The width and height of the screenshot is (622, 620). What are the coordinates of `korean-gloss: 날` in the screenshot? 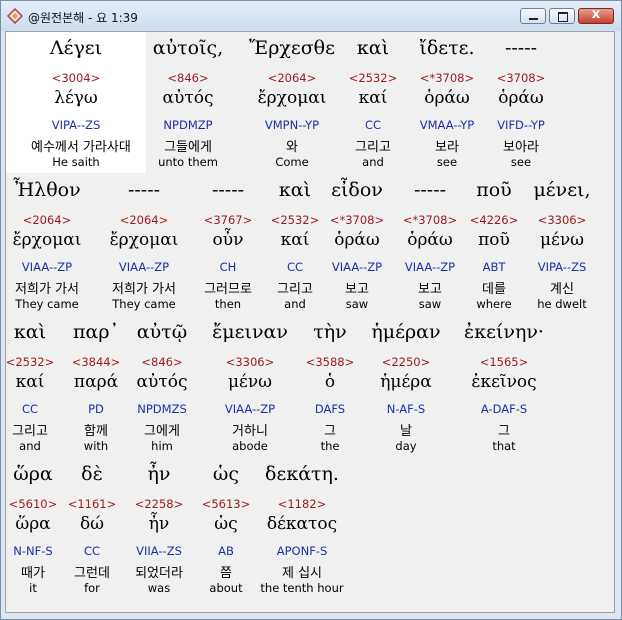 It's located at (406, 431).